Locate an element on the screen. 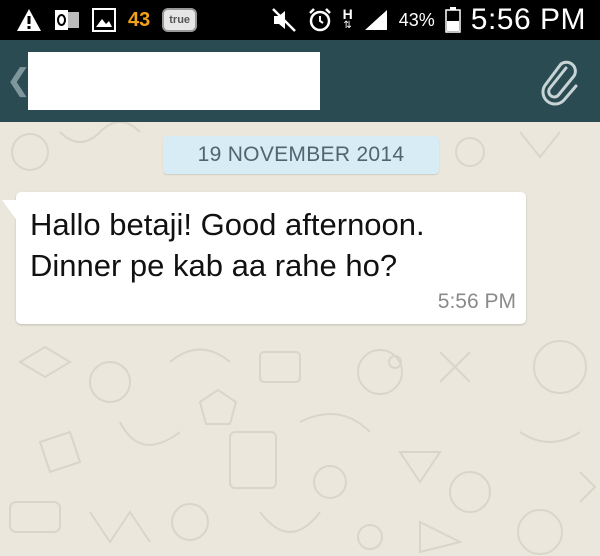 The width and height of the screenshot is (600, 556). battery-percent: 43% is located at coordinates (416, 19).